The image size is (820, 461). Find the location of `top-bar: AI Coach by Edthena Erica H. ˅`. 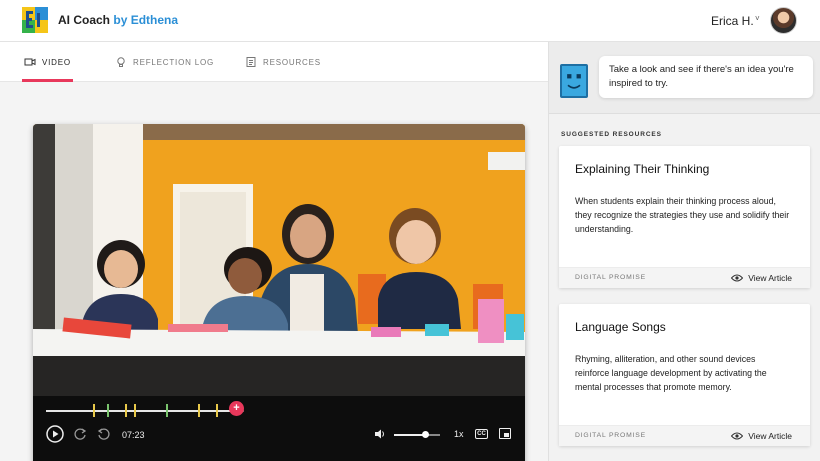

top-bar: AI Coach by Edthena Erica H. ˅ is located at coordinates (410, 21).